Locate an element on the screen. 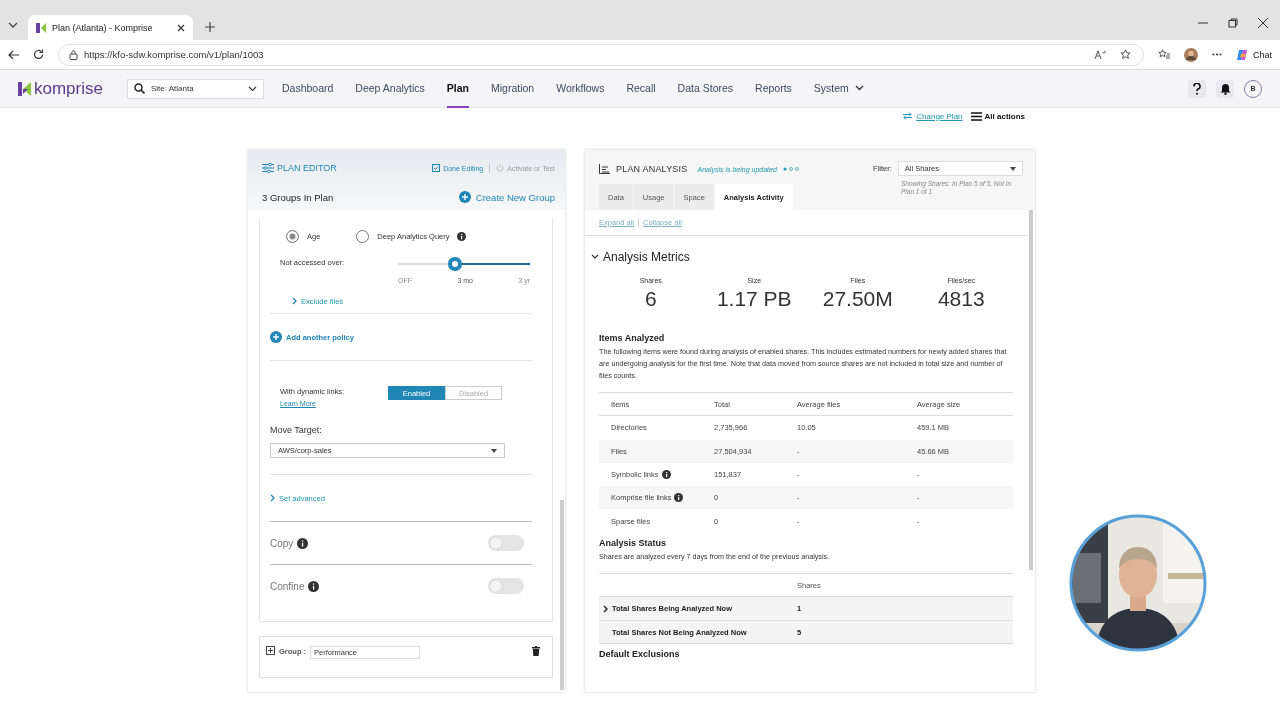 Image resolution: width=1280 pixels, height=720 pixels. bell-icon is located at coordinates (1225, 88).